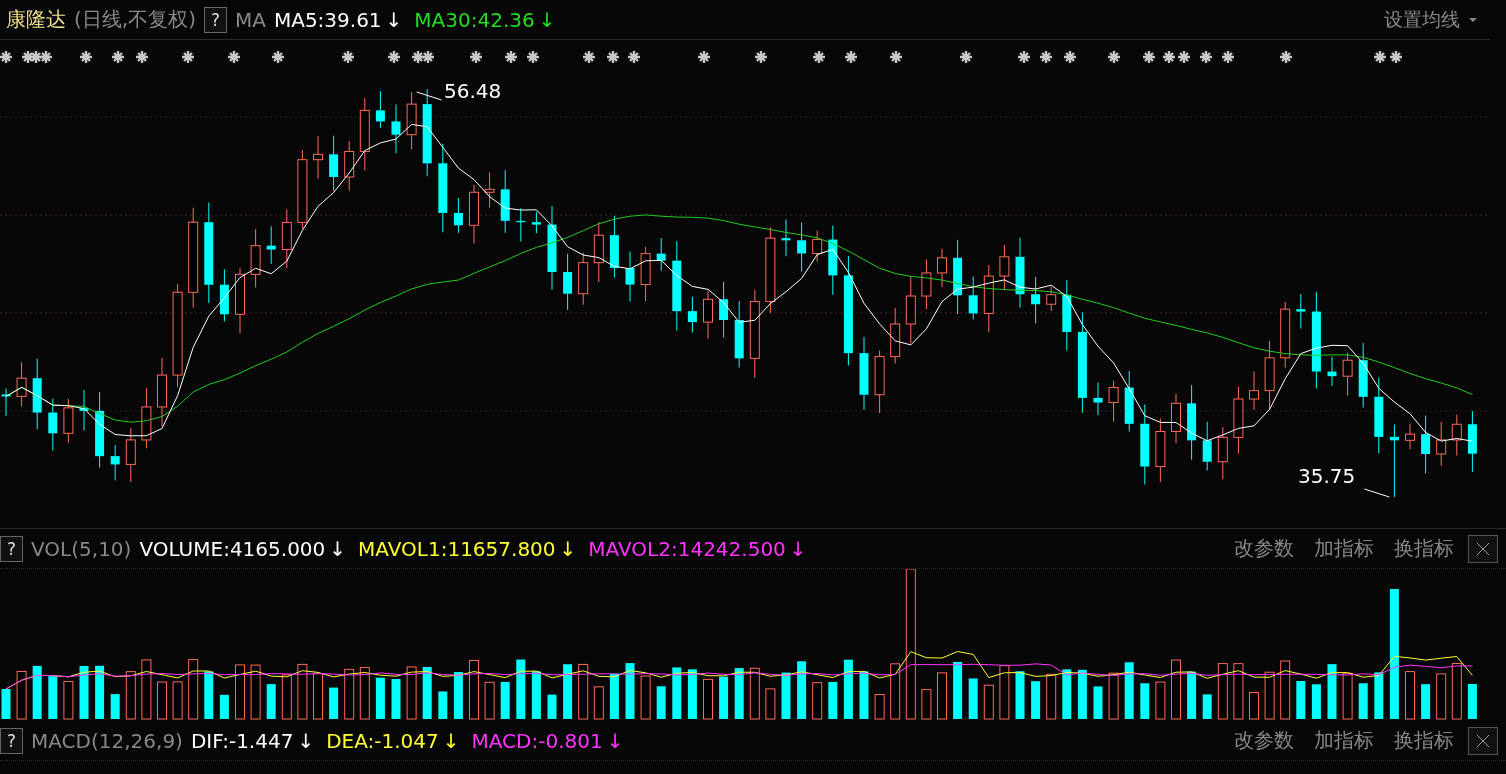 The image size is (1506, 774). Describe the element at coordinates (107, 740) in the screenshot. I see `indicator-name: MACD(12,26,9)` at that location.